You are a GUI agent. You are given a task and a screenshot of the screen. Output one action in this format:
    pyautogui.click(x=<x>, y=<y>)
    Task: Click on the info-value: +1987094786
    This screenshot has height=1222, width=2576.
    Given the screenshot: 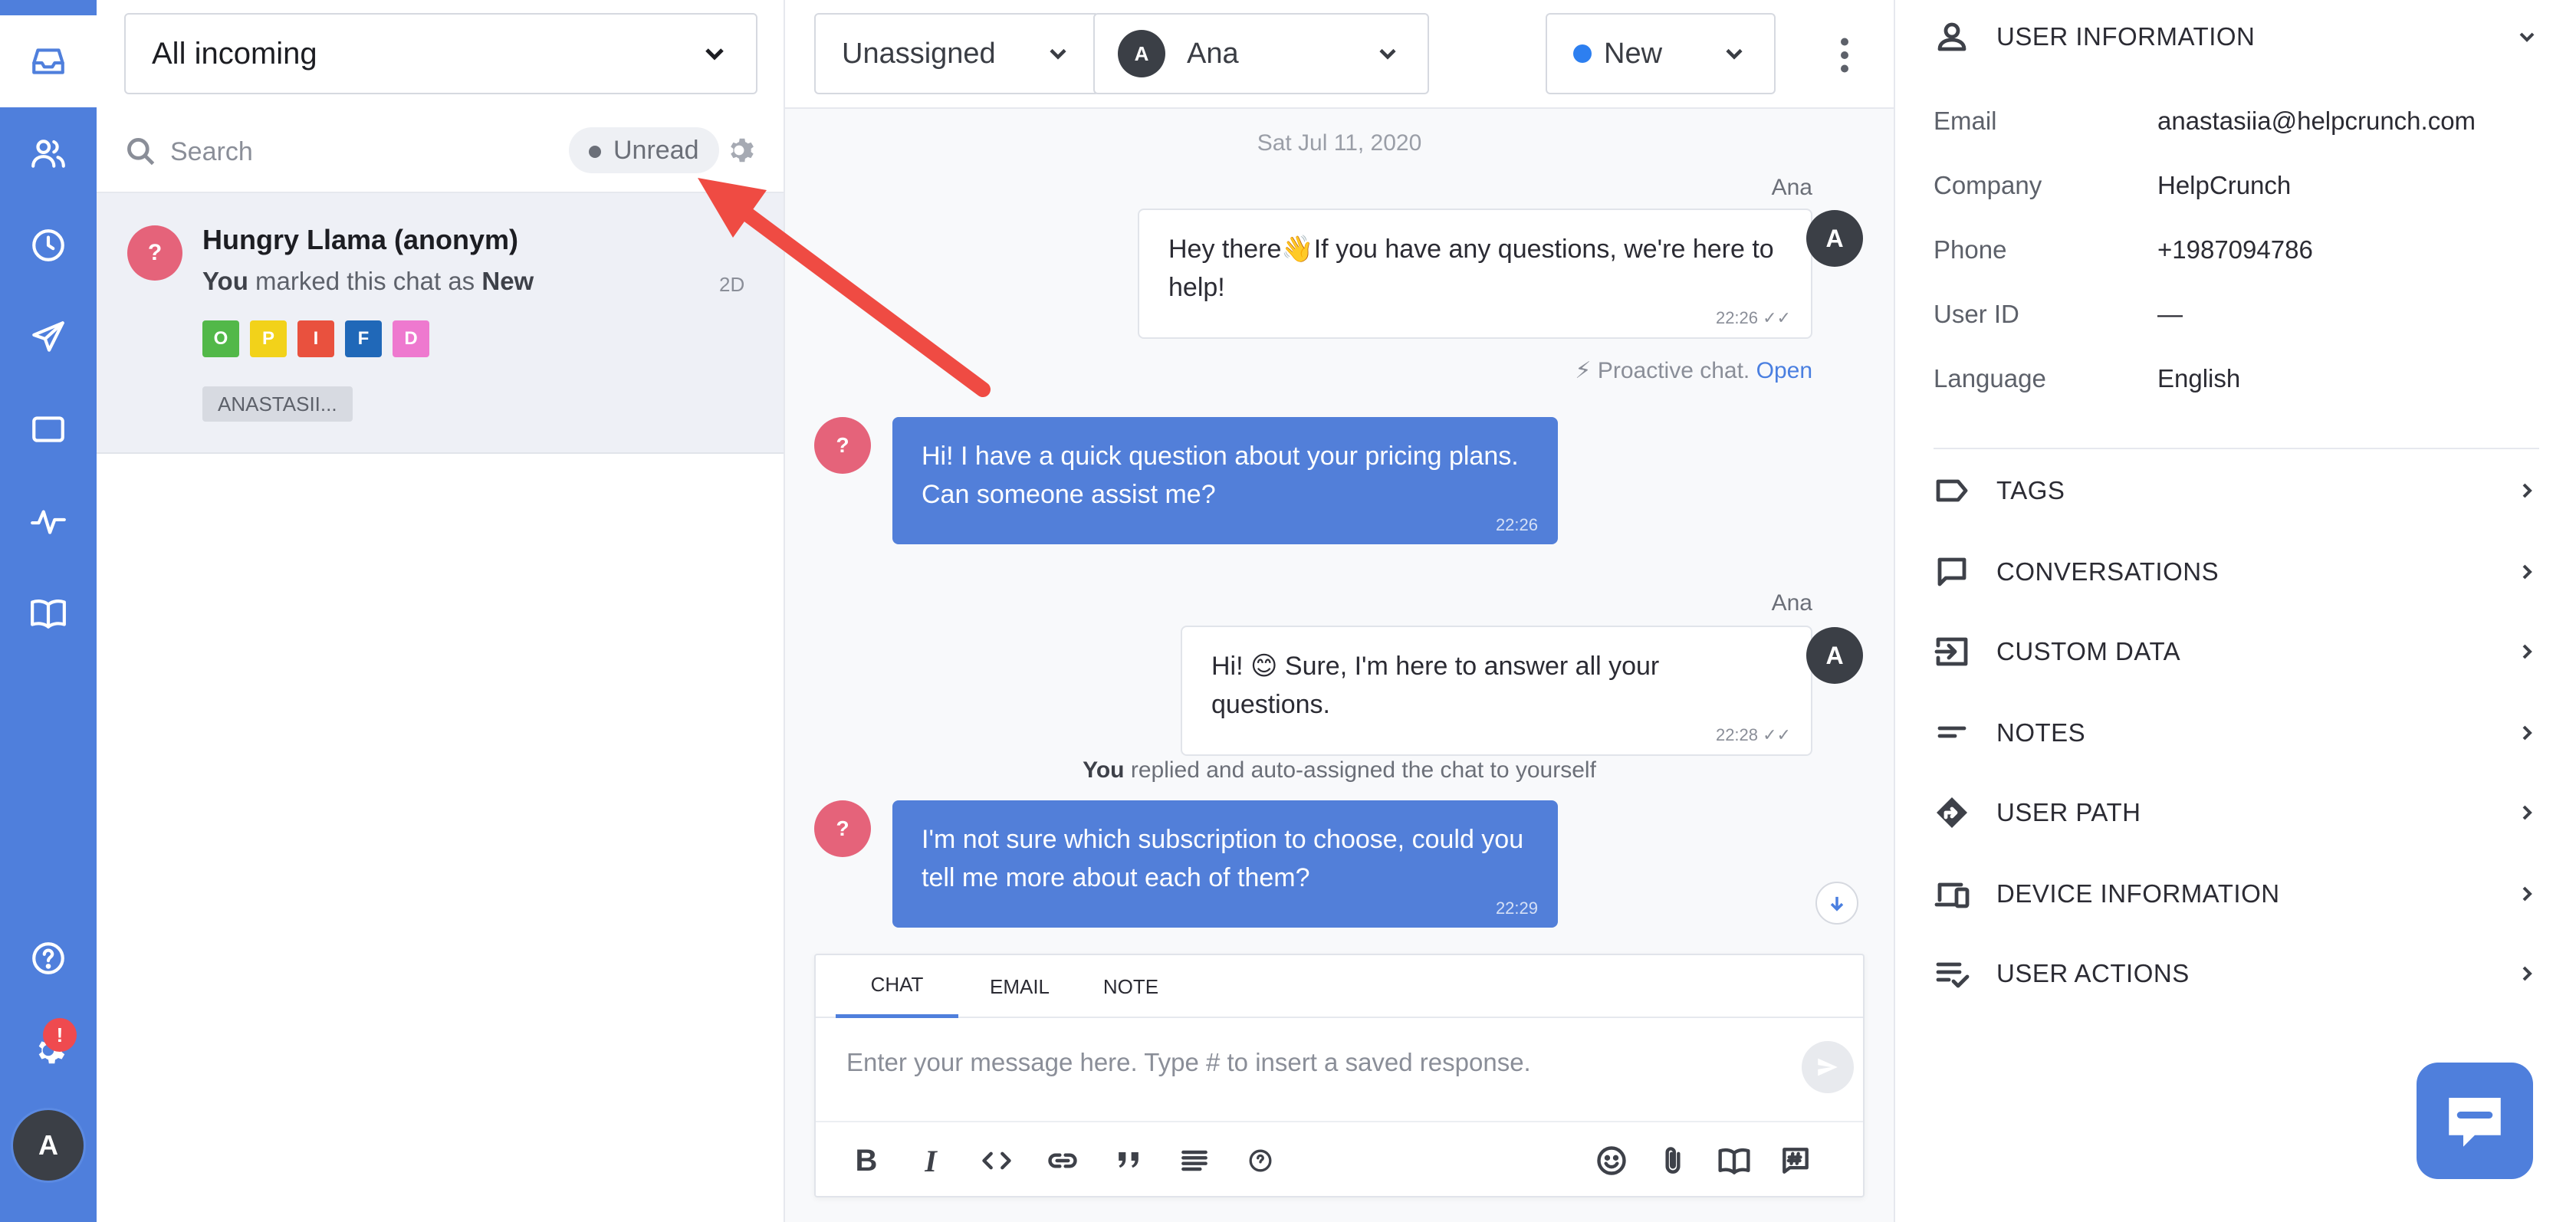 What is the action you would take?
    pyautogui.click(x=2235, y=249)
    